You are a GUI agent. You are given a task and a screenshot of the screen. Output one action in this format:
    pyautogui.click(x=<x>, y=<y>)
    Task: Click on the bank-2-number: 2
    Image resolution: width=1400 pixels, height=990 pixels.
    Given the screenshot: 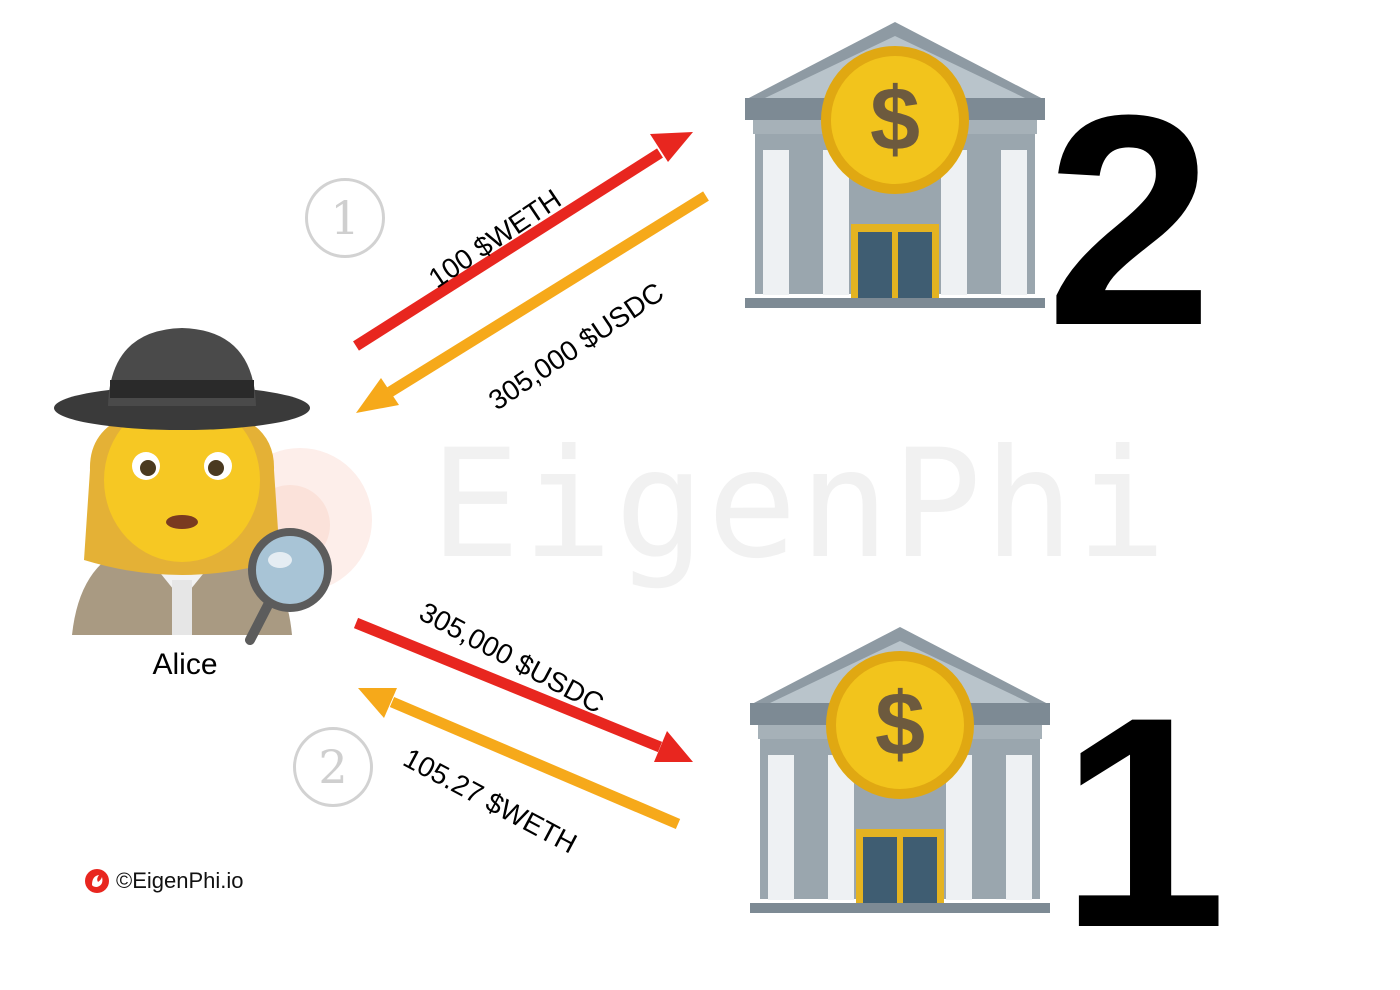 What is the action you would take?
    pyautogui.click(x=1129, y=220)
    